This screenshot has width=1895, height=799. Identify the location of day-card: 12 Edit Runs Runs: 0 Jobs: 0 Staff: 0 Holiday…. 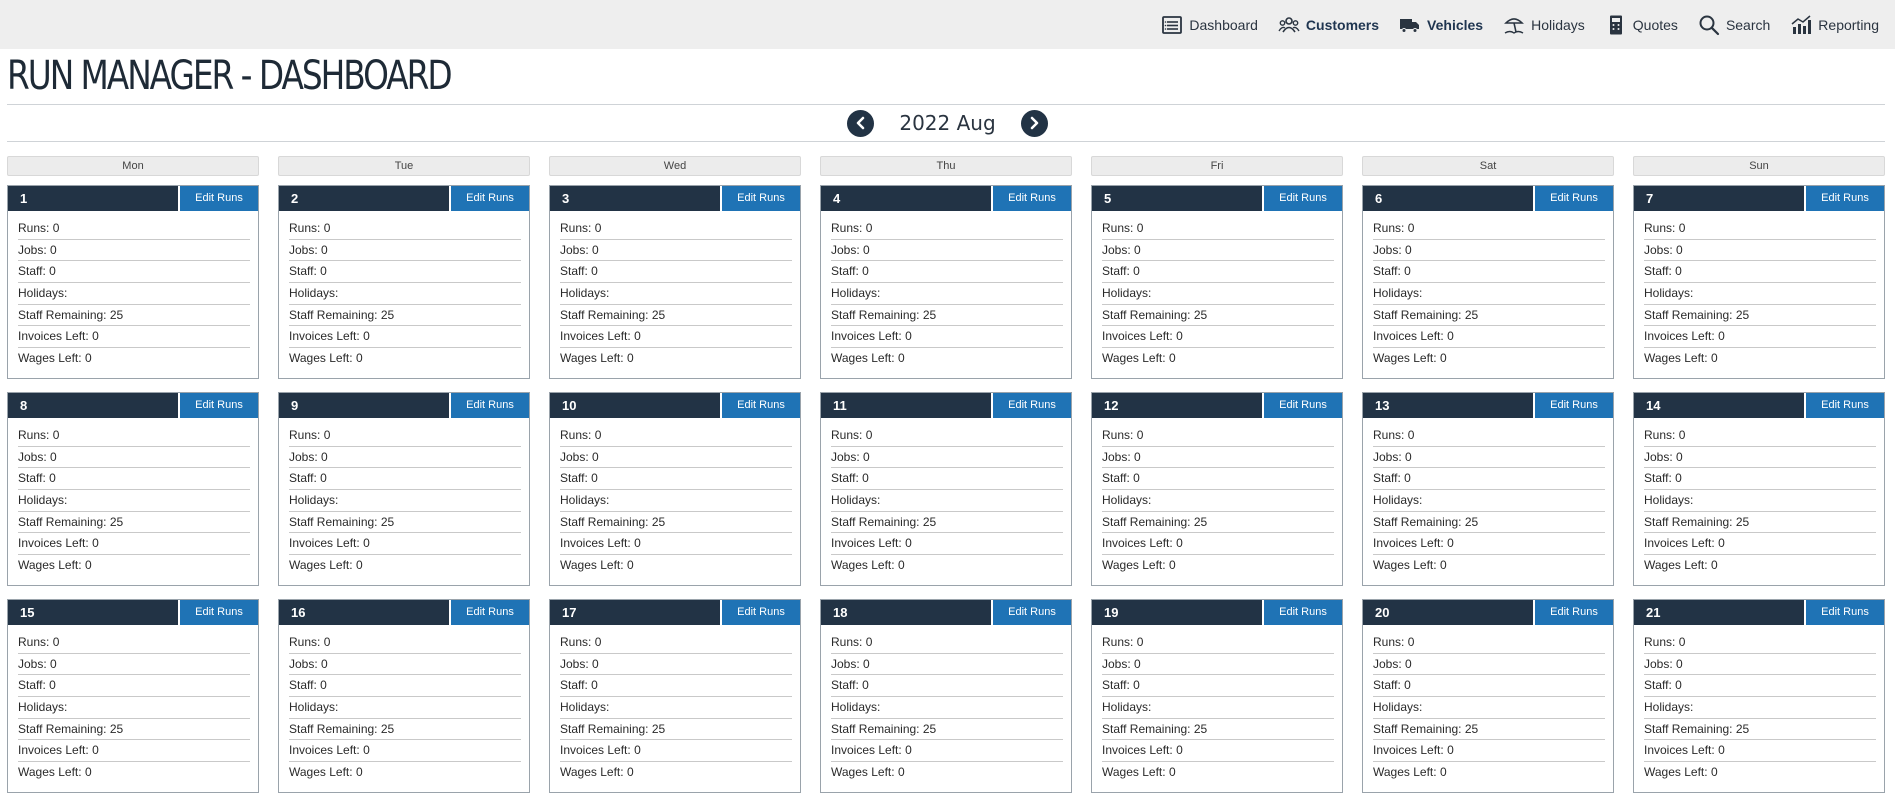
(1217, 489).